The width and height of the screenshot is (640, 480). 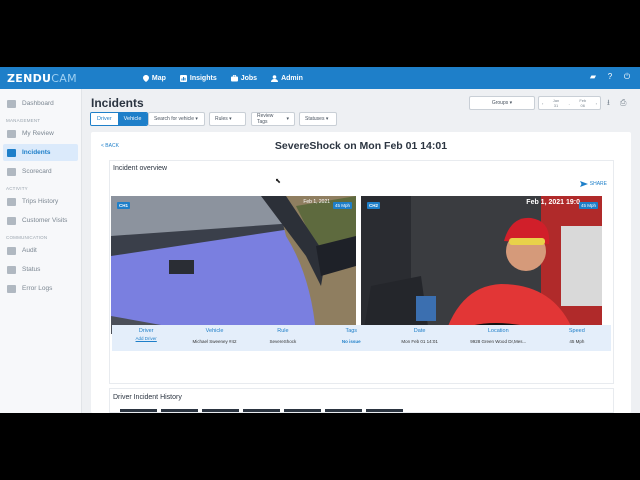 I want to click on info-col-speed: Speed 45 Mph, so click(x=576, y=336).